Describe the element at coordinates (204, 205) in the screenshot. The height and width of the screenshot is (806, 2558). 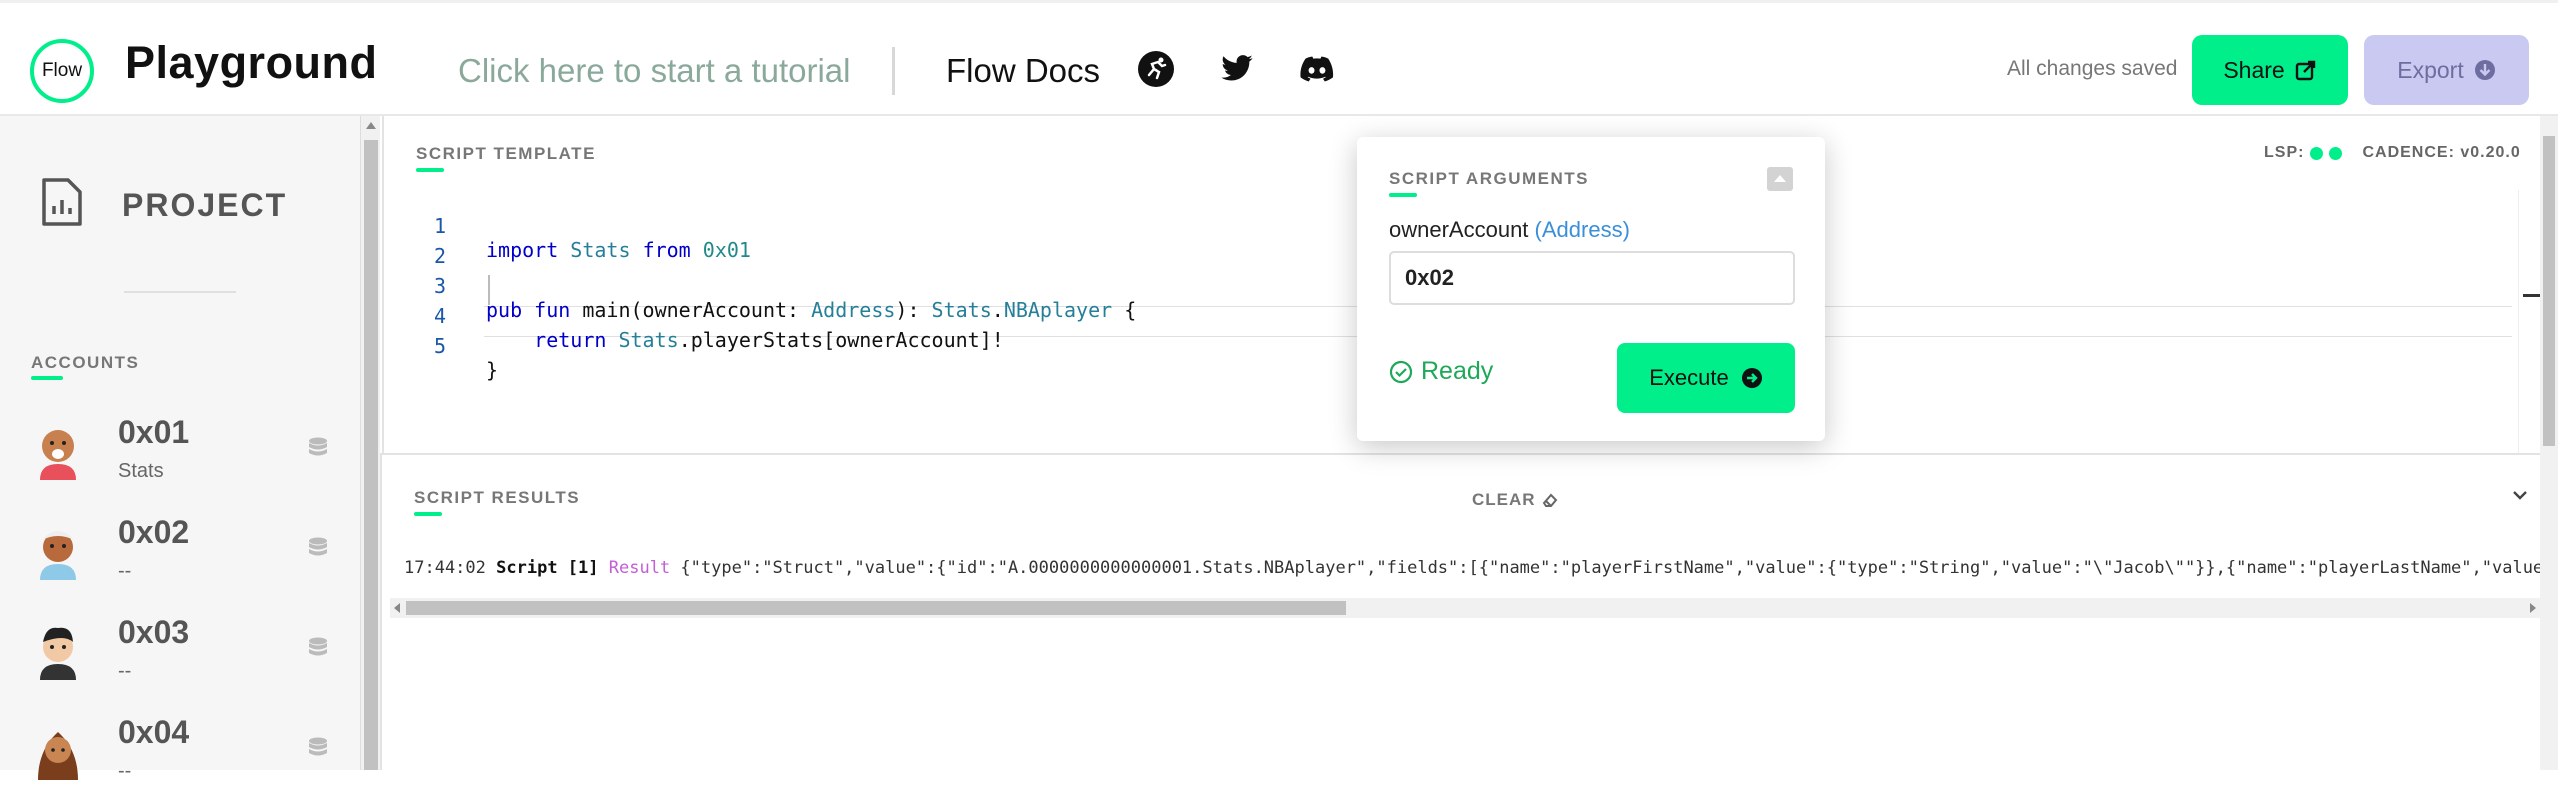
I see `project-label: PROJECT` at that location.